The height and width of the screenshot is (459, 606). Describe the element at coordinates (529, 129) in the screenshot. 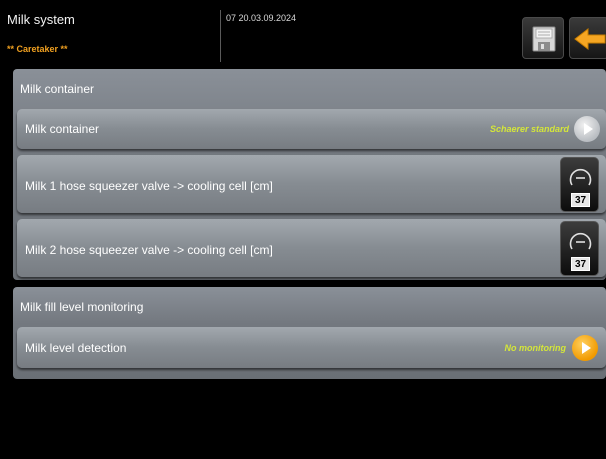

I see `row-value: Schaerer standard` at that location.